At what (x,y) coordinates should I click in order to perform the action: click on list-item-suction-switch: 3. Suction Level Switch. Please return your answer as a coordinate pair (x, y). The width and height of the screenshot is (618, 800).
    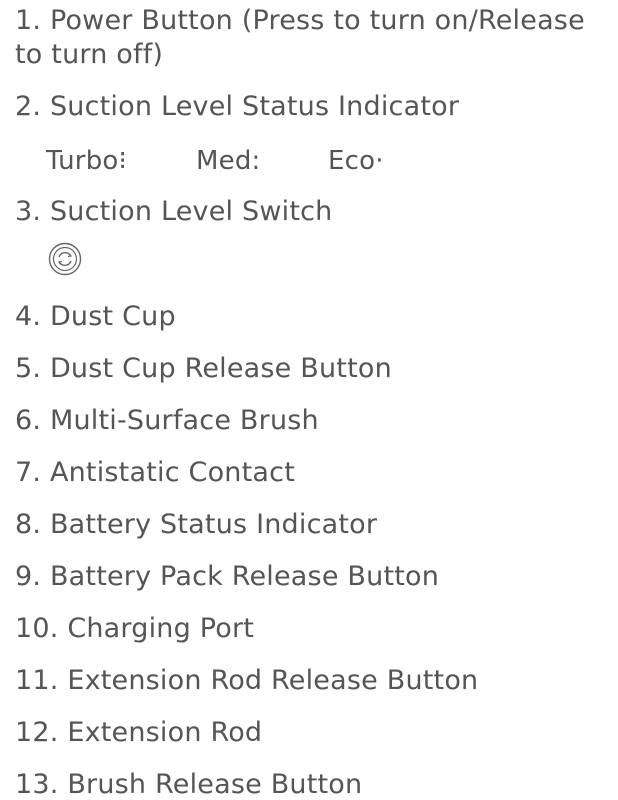
    Looking at the image, I should click on (174, 211).